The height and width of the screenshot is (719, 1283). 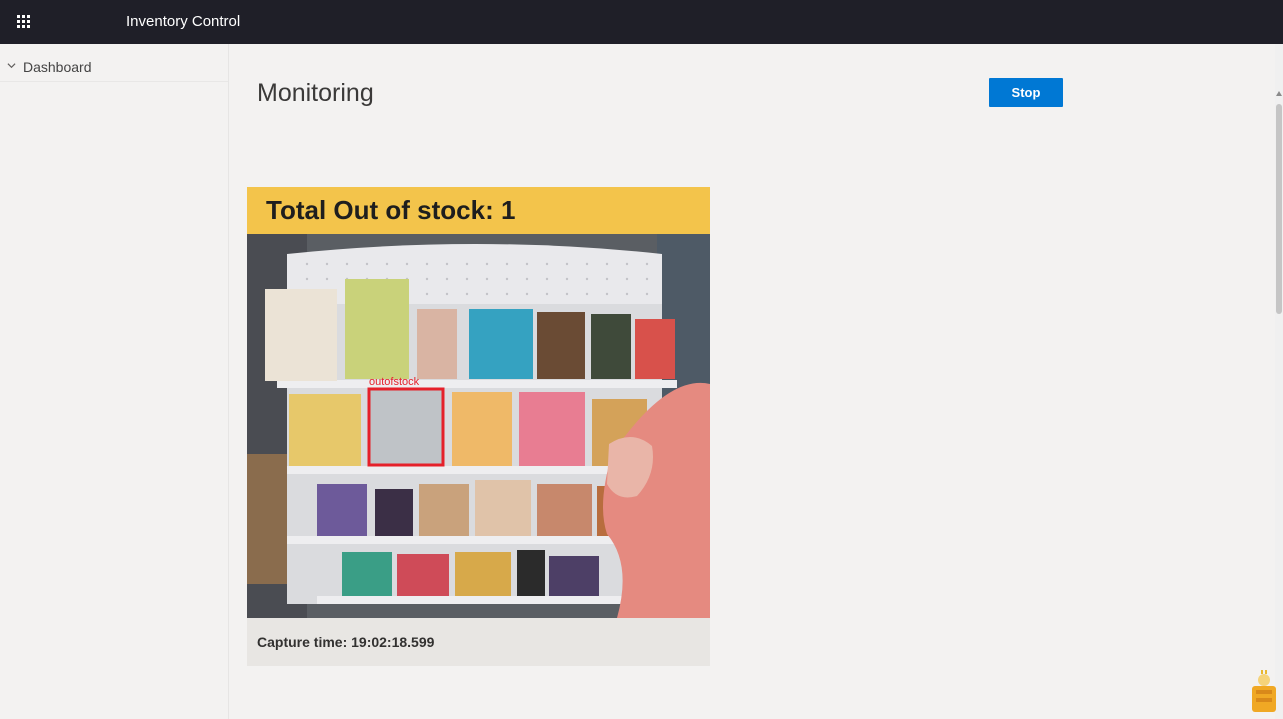 I want to click on stop-button: Stop, so click(x=1026, y=92).